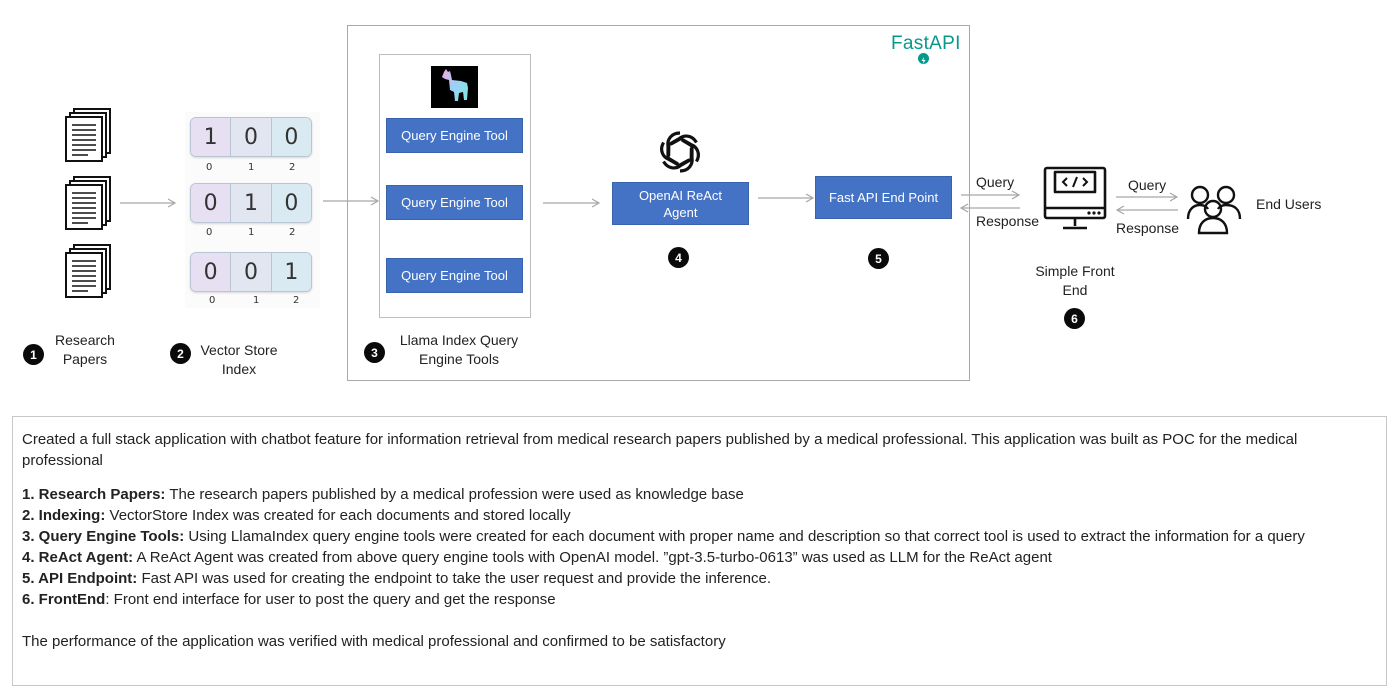 The height and width of the screenshot is (688, 1392). I want to click on front-end-label: Simple Front End, so click(1075, 280).